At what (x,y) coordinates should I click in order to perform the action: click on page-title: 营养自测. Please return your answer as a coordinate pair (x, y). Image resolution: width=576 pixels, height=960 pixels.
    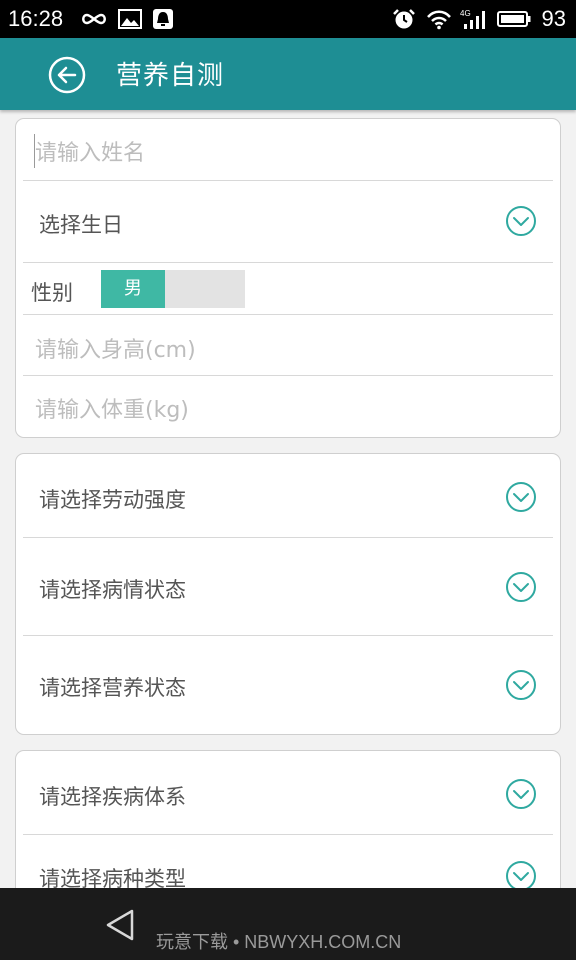
    Looking at the image, I should click on (170, 76).